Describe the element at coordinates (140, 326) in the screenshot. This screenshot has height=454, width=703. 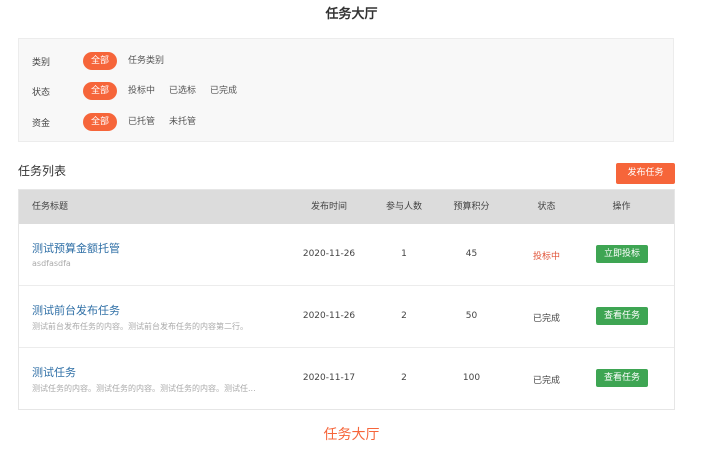
I see `task-description: 测试前台发布任务的内容。测试前台发布任务的内容第二行。` at that location.